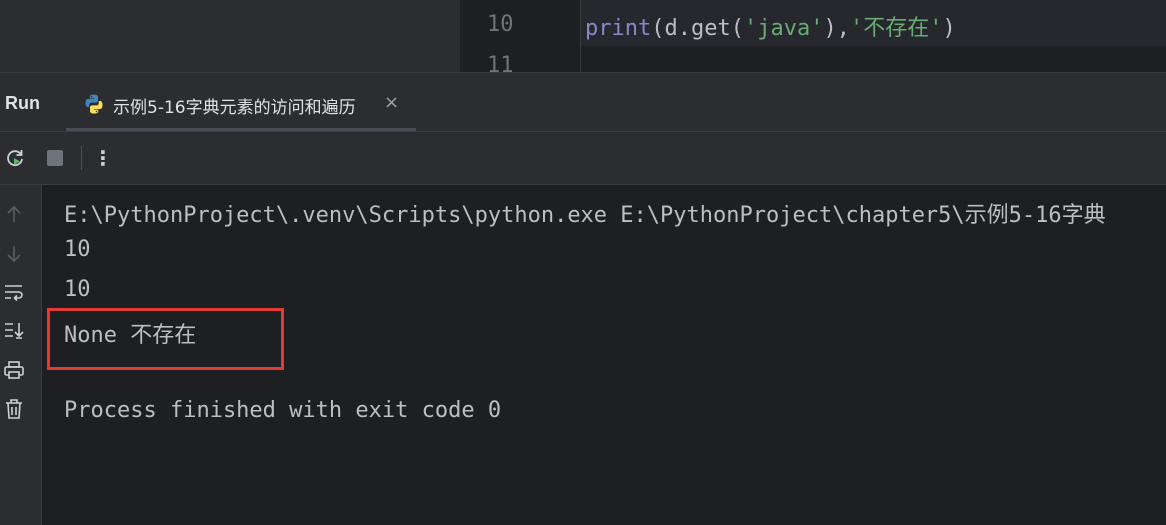 Image resolution: width=1166 pixels, height=525 pixels. What do you see at coordinates (671, 28) in the screenshot?
I see `code-token: (d.` at bounding box center [671, 28].